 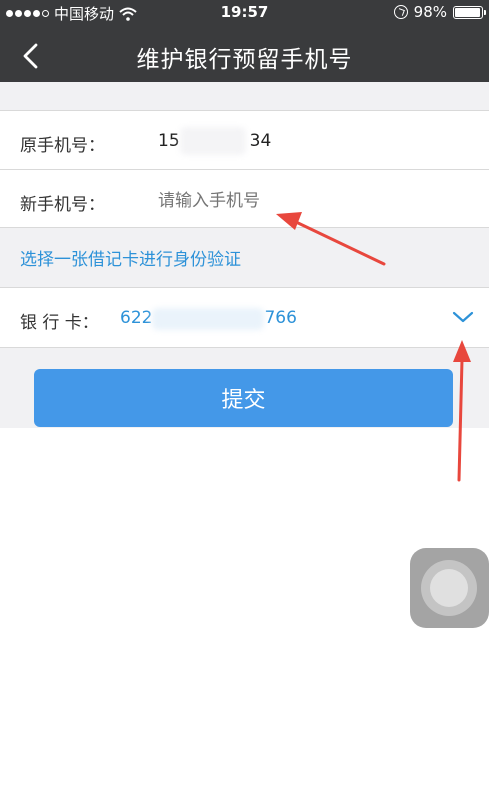 I want to click on arrow-to-dropdown, so click(x=462, y=411).